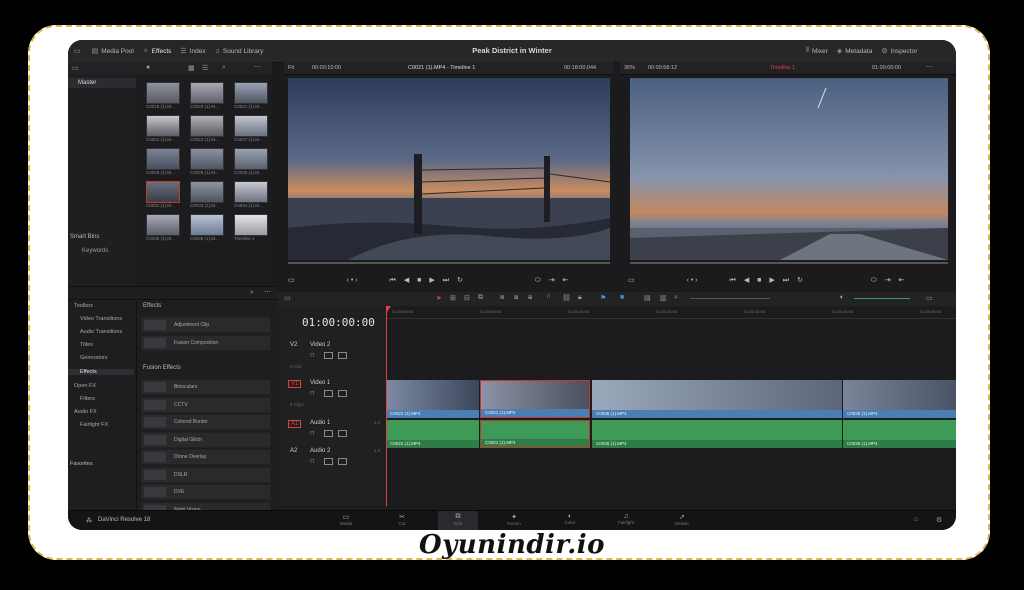  Describe the element at coordinates (206, 387) in the screenshot. I see `fusion-effect-item: Binoculars` at that location.